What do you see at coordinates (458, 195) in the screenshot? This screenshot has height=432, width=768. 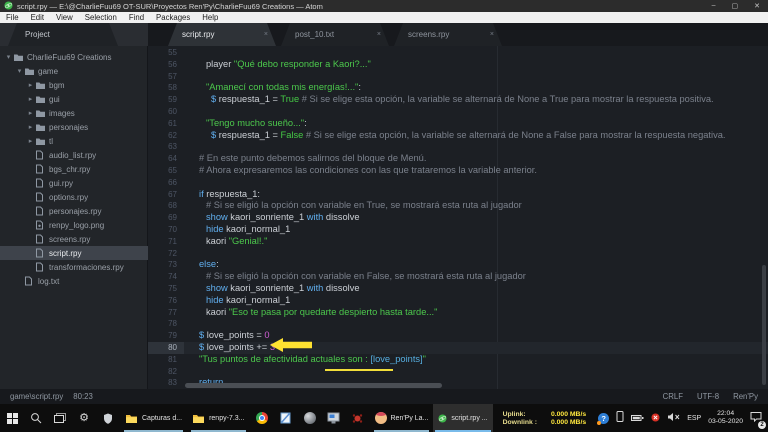 I see `code-line-67: 67 if respuesta_1:` at bounding box center [458, 195].